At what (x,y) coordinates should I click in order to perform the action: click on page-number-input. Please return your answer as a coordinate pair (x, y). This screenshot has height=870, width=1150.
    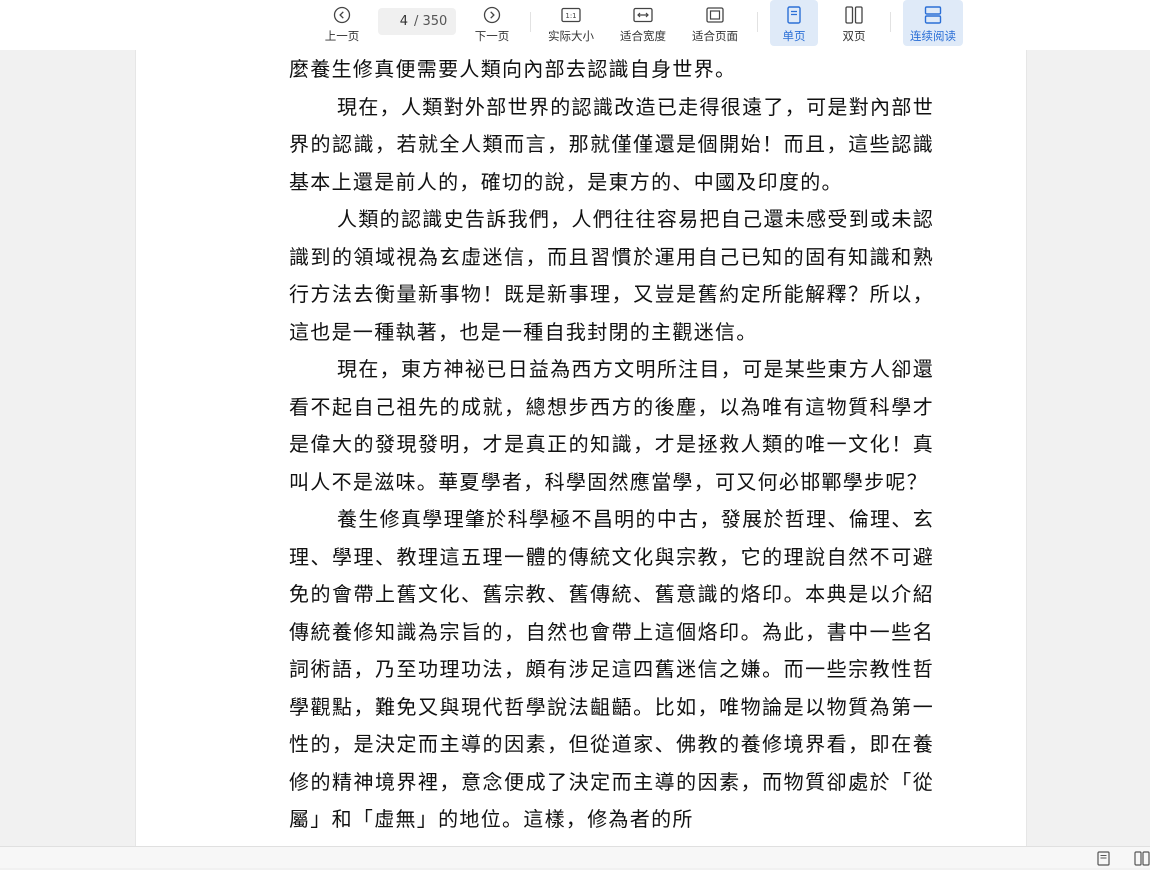
    Looking at the image, I should click on (393, 21).